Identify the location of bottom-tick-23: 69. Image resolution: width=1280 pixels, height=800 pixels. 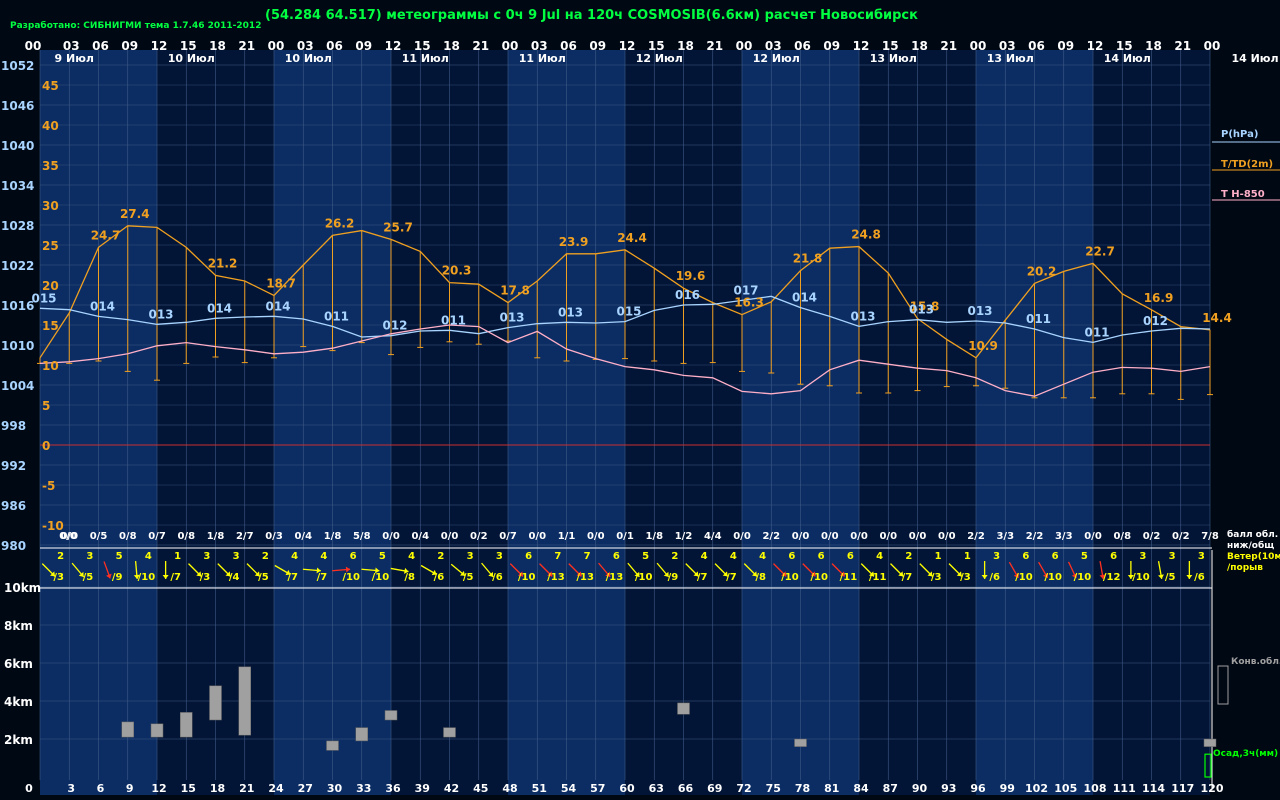
(714, 788).